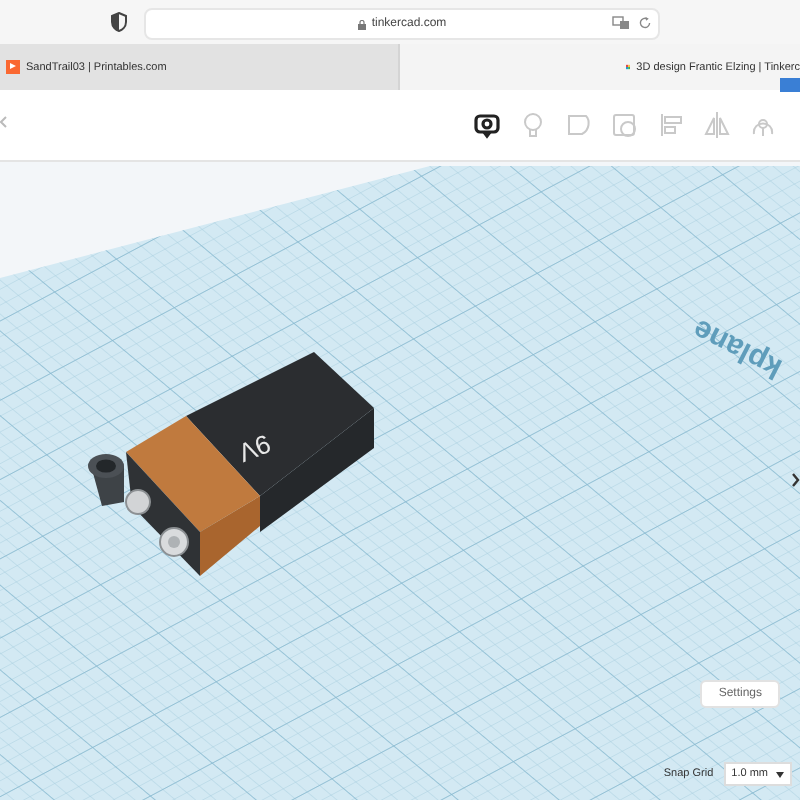 The height and width of the screenshot is (800, 800). What do you see at coordinates (119, 22) in the screenshot?
I see `shield-icon` at bounding box center [119, 22].